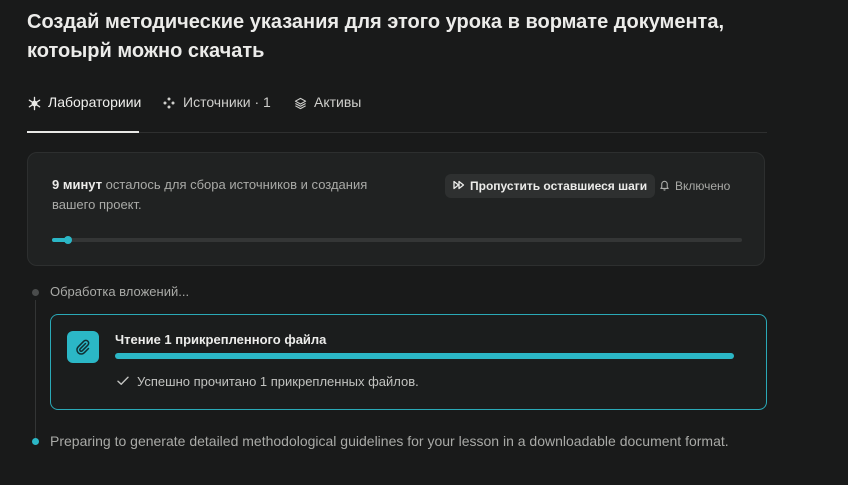 This screenshot has width=848, height=485. Describe the element at coordinates (300, 103) in the screenshot. I see `layers-icon` at that location.